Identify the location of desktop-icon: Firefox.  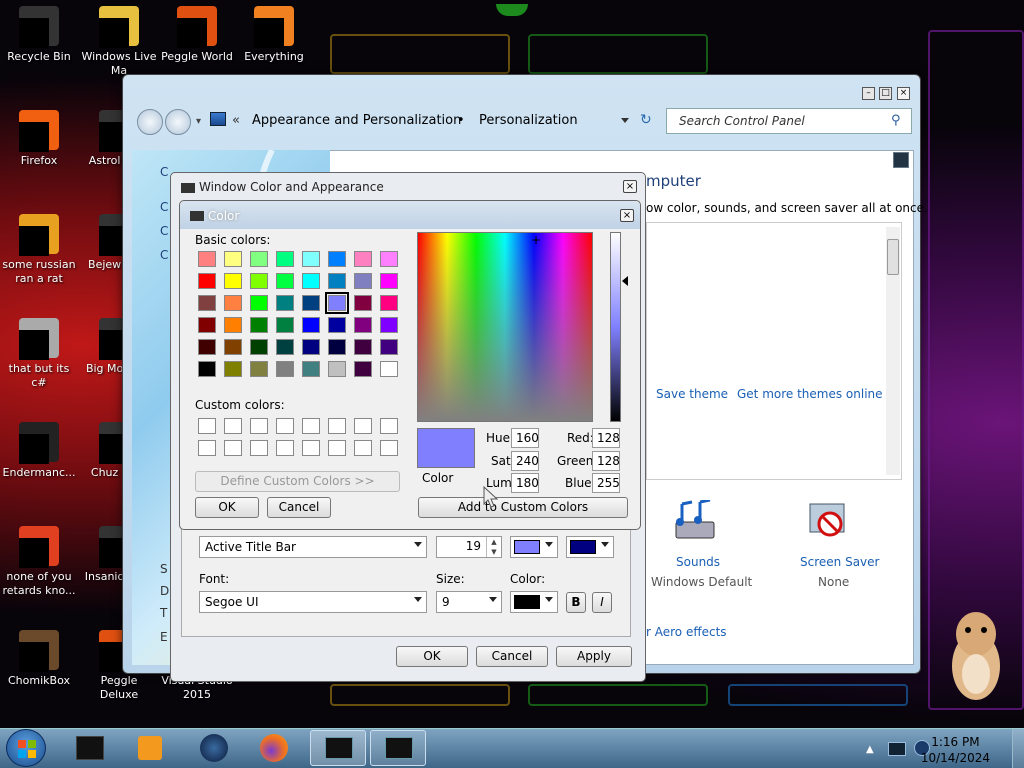
(39, 139).